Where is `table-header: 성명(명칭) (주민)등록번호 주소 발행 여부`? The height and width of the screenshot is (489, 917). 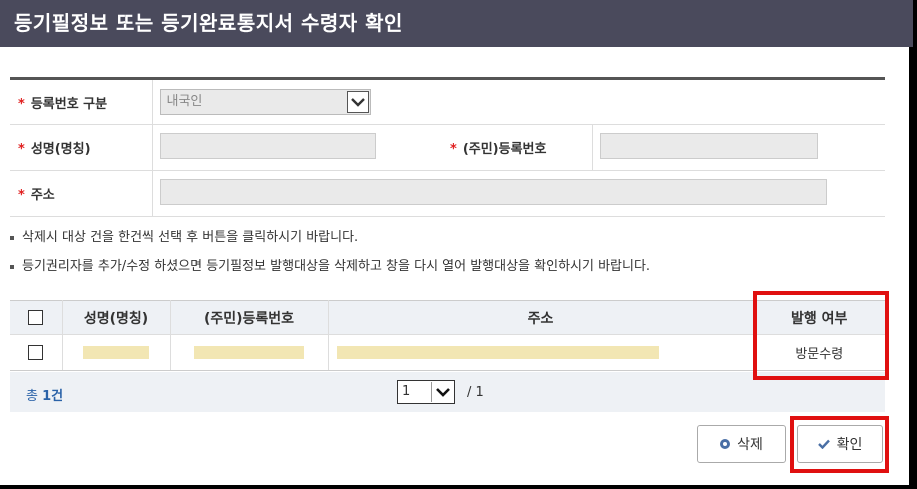
table-header: 성명(명칭) (주민)등록번호 주소 발행 여부 is located at coordinates (447, 317).